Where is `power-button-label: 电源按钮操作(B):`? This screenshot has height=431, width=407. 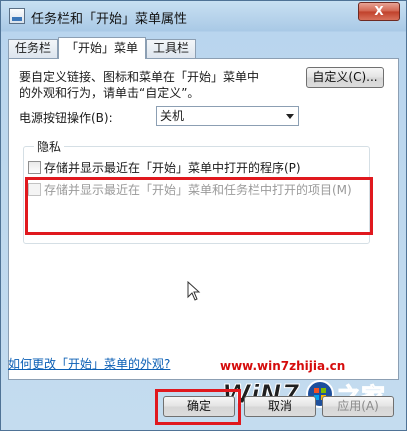 power-button-label: 电源按钮操作(B): is located at coordinates (66, 118).